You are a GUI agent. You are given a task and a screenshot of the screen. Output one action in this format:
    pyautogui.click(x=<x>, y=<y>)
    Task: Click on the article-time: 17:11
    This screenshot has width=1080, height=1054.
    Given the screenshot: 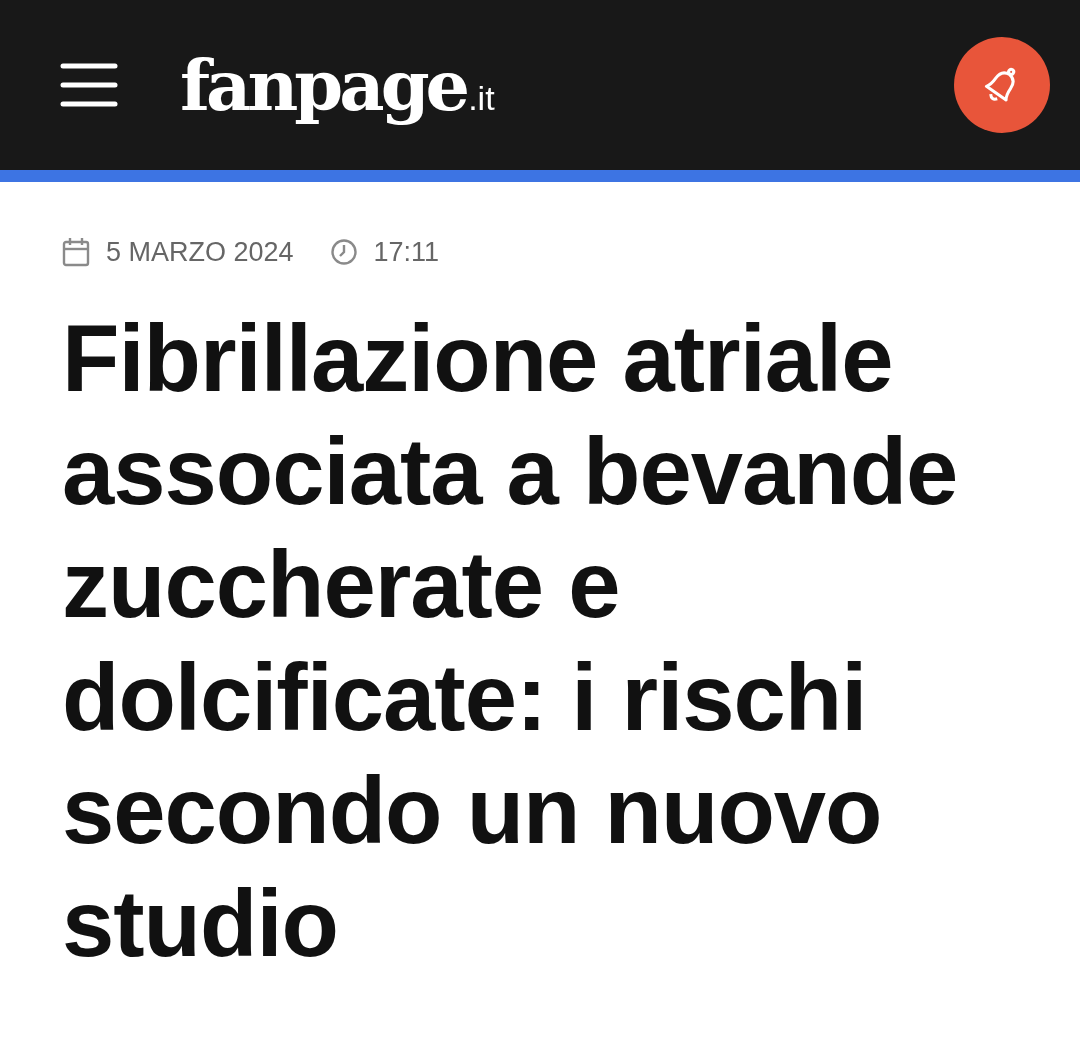 What is the action you would take?
    pyautogui.click(x=406, y=252)
    